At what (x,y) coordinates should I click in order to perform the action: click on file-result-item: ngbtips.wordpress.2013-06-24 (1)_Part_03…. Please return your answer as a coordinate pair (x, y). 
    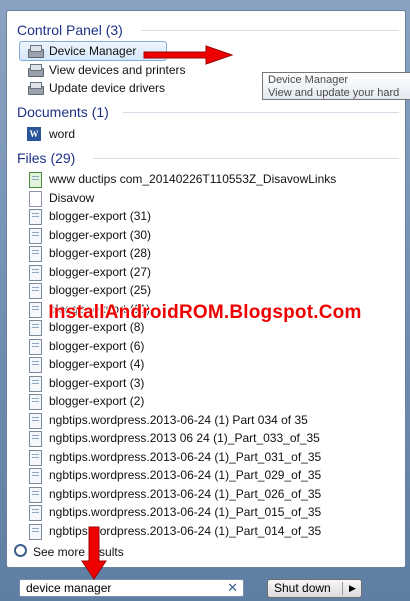
    Looking at the image, I should click on (172, 457).